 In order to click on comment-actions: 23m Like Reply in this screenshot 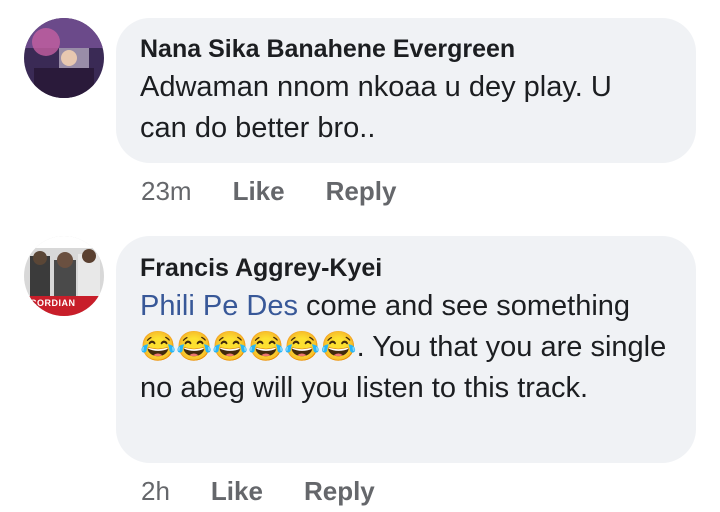, I will do `click(268, 191)`.